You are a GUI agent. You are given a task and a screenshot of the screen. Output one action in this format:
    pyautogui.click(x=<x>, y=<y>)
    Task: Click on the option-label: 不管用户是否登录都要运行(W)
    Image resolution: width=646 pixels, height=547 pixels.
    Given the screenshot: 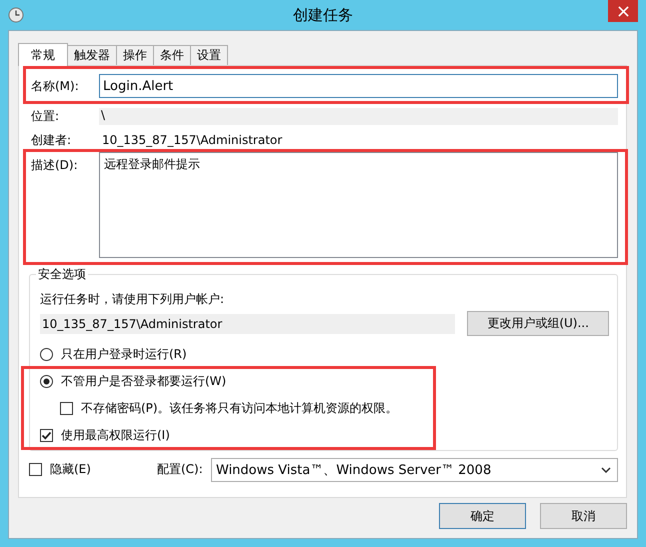 What is the action you would take?
    pyautogui.click(x=143, y=381)
    